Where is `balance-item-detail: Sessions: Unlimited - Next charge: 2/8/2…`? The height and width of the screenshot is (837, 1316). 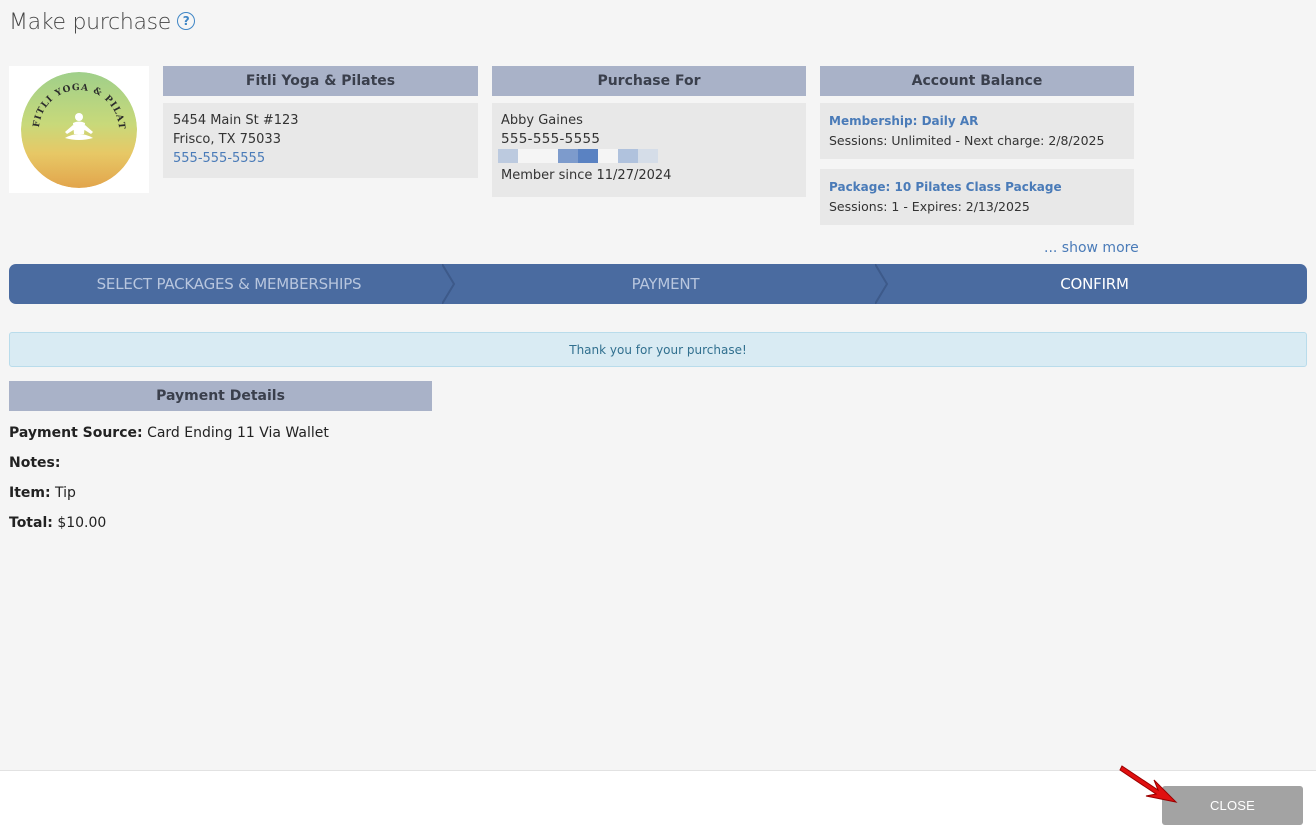 balance-item-detail: Sessions: Unlimited - Next charge: 2/8/2… is located at coordinates (967, 140).